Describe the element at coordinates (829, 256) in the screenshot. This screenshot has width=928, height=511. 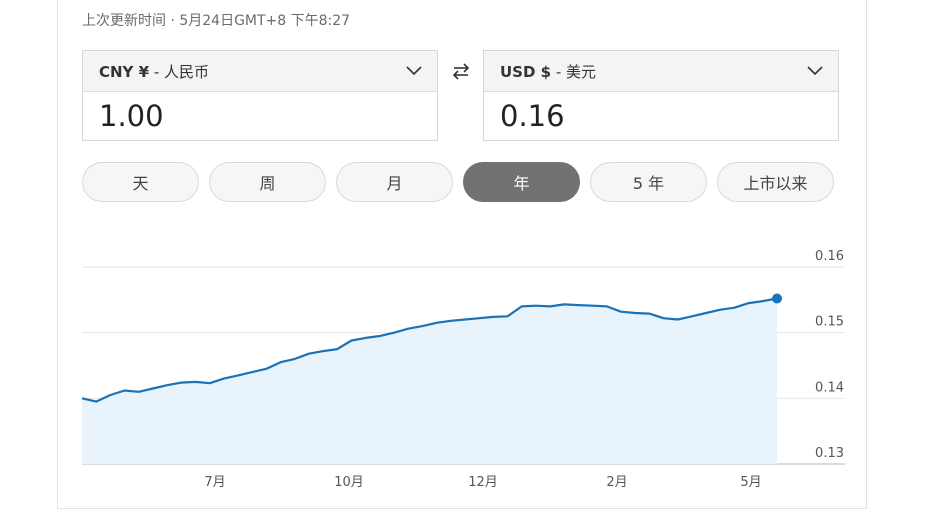
I see `y-tick-label: 0.16` at that location.